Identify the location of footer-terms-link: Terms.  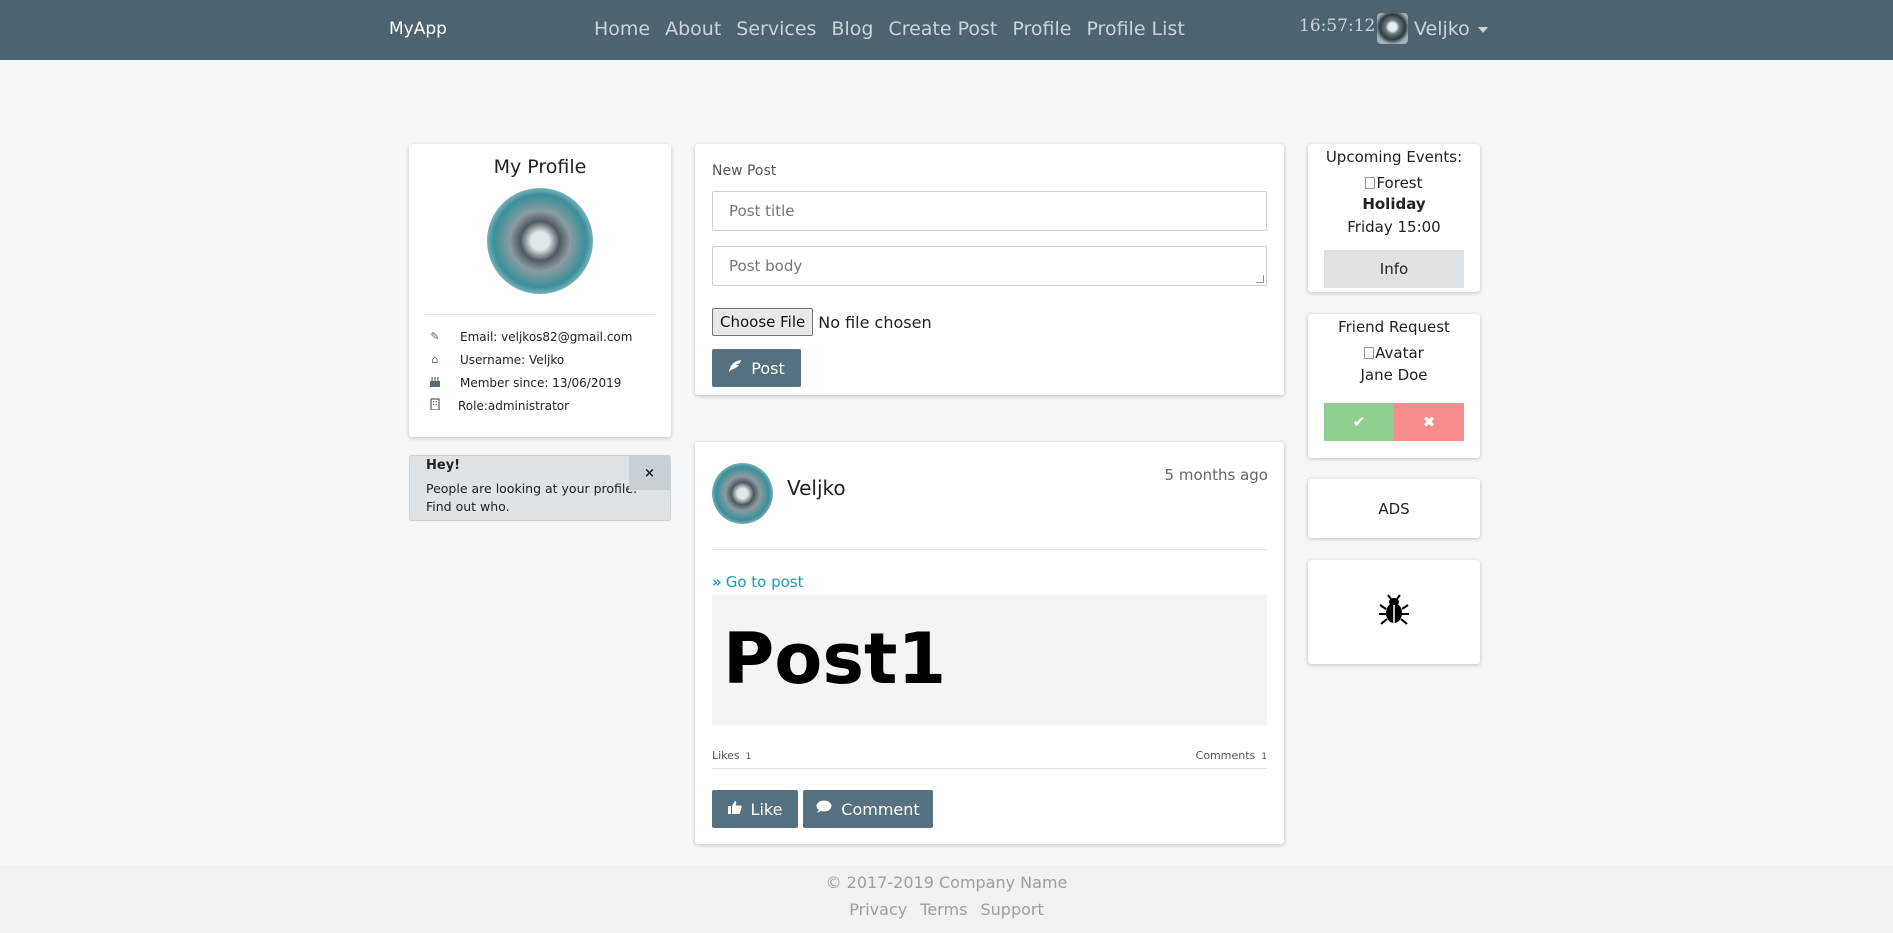
(943, 909).